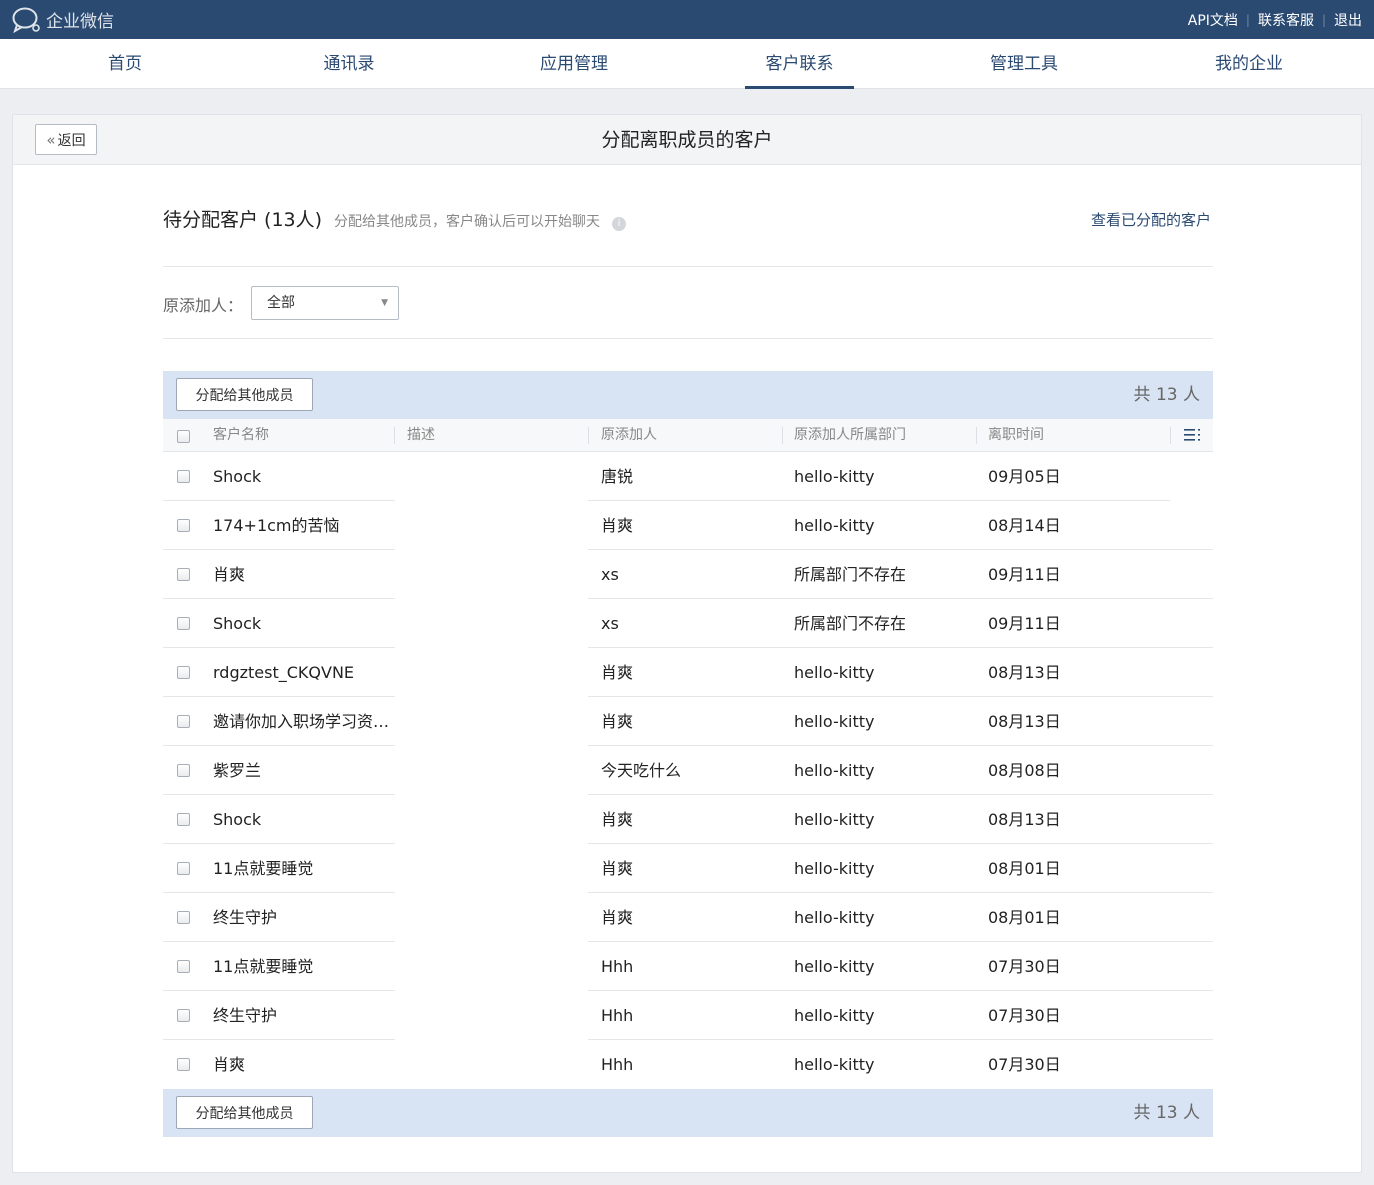 Image resolution: width=1374 pixels, height=1185 pixels. I want to click on table-row: 邀请你加入职场学习资… 肖爽 hello-kitty 08月13日, so click(688, 721).